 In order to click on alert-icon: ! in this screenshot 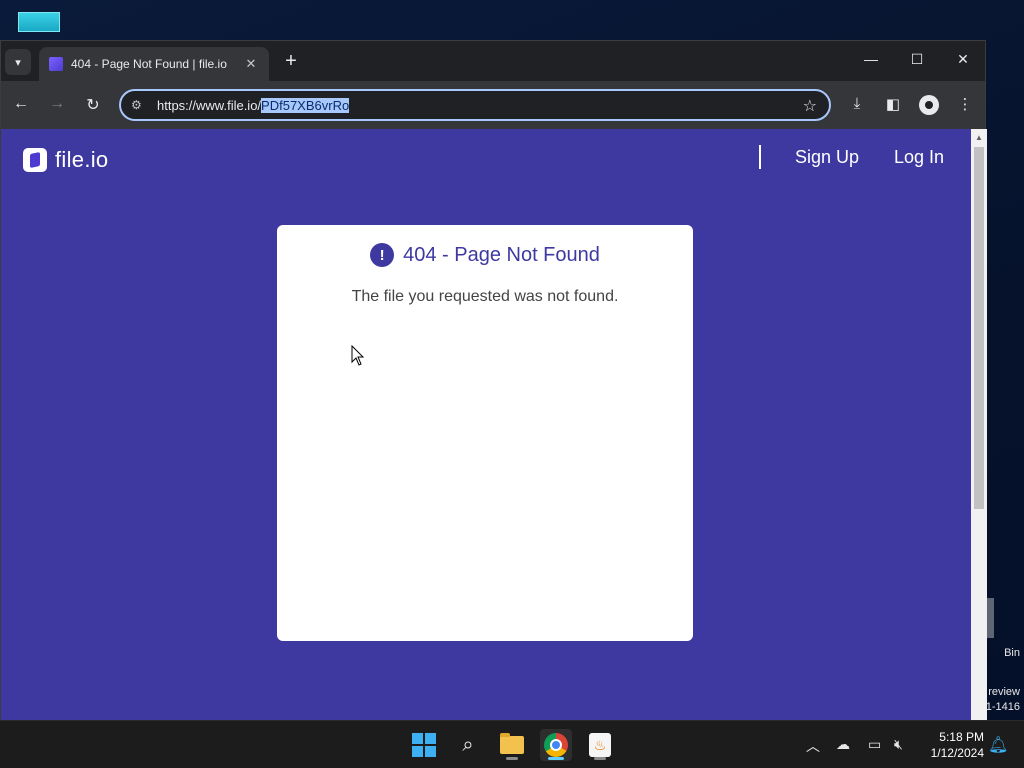, I will do `click(382, 255)`.